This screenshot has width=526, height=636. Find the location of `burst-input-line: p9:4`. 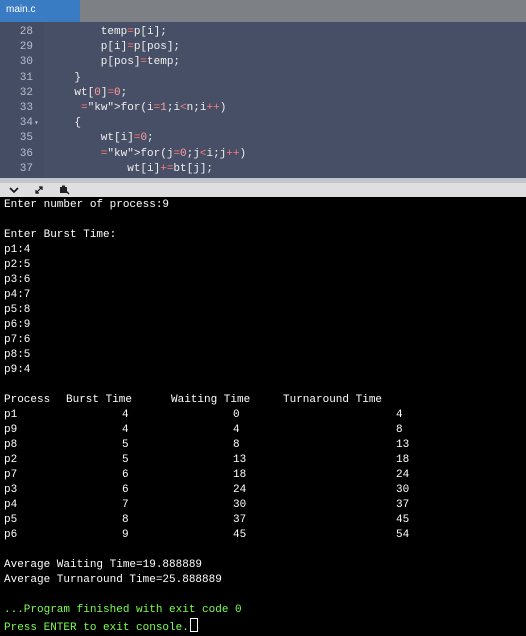

burst-input-line: p9:4 is located at coordinates (17, 370).